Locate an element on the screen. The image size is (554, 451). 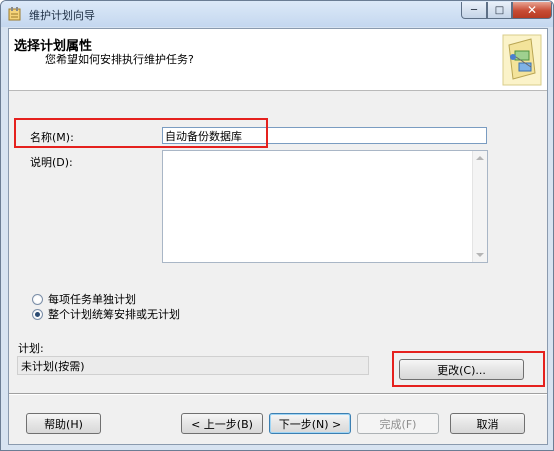
wizard-header: 选择计划属性 您希望如何安排执行维护任务? is located at coordinates (278, 60).